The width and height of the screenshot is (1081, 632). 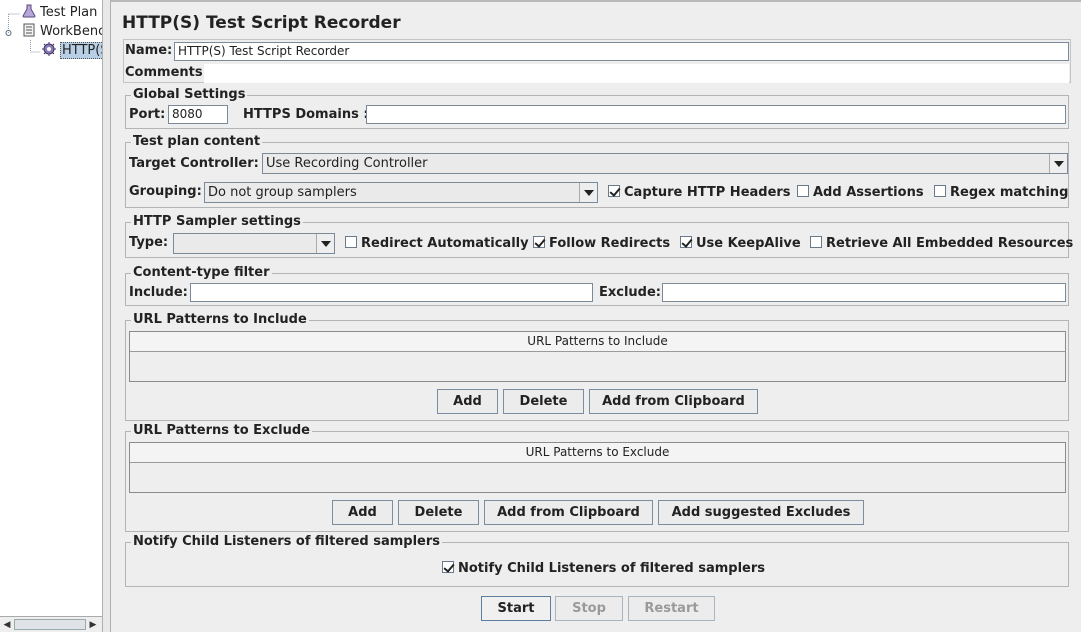 I want to click on gear-icon, so click(x=49, y=49).